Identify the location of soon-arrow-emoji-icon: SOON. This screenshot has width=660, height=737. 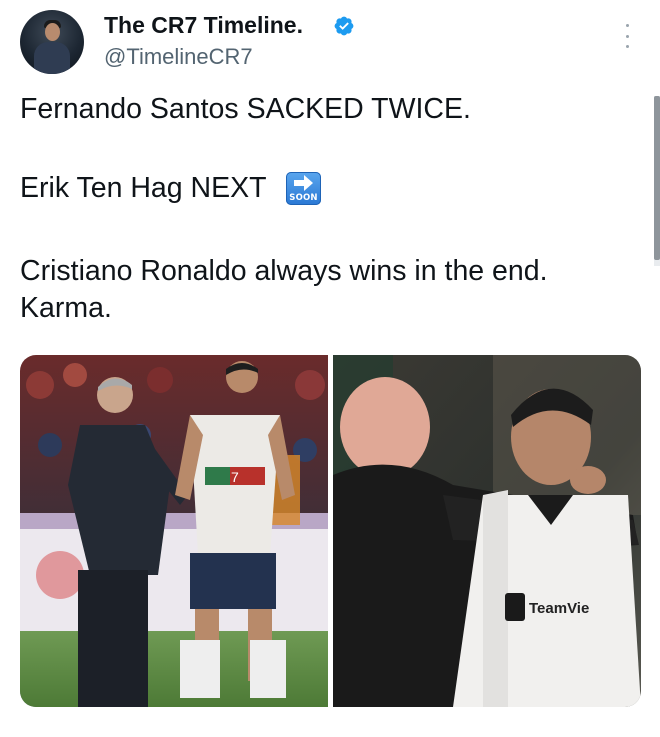
(303, 188).